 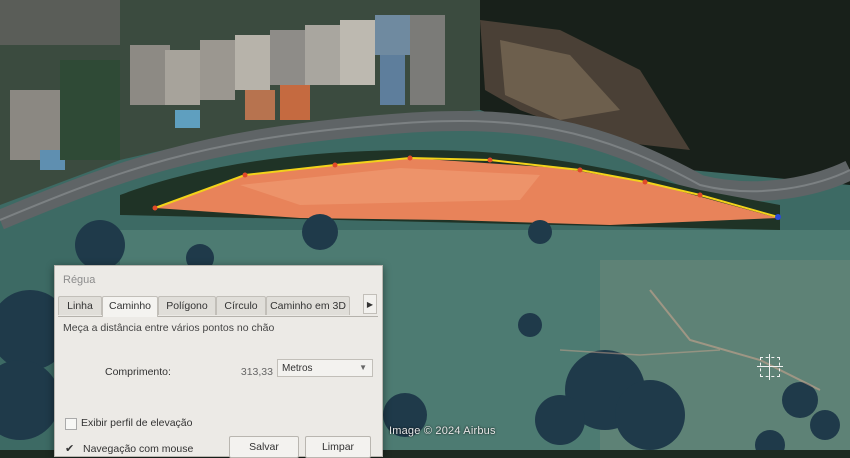 What do you see at coordinates (71, 424) in the screenshot?
I see `elevation-profile-checkbox` at bounding box center [71, 424].